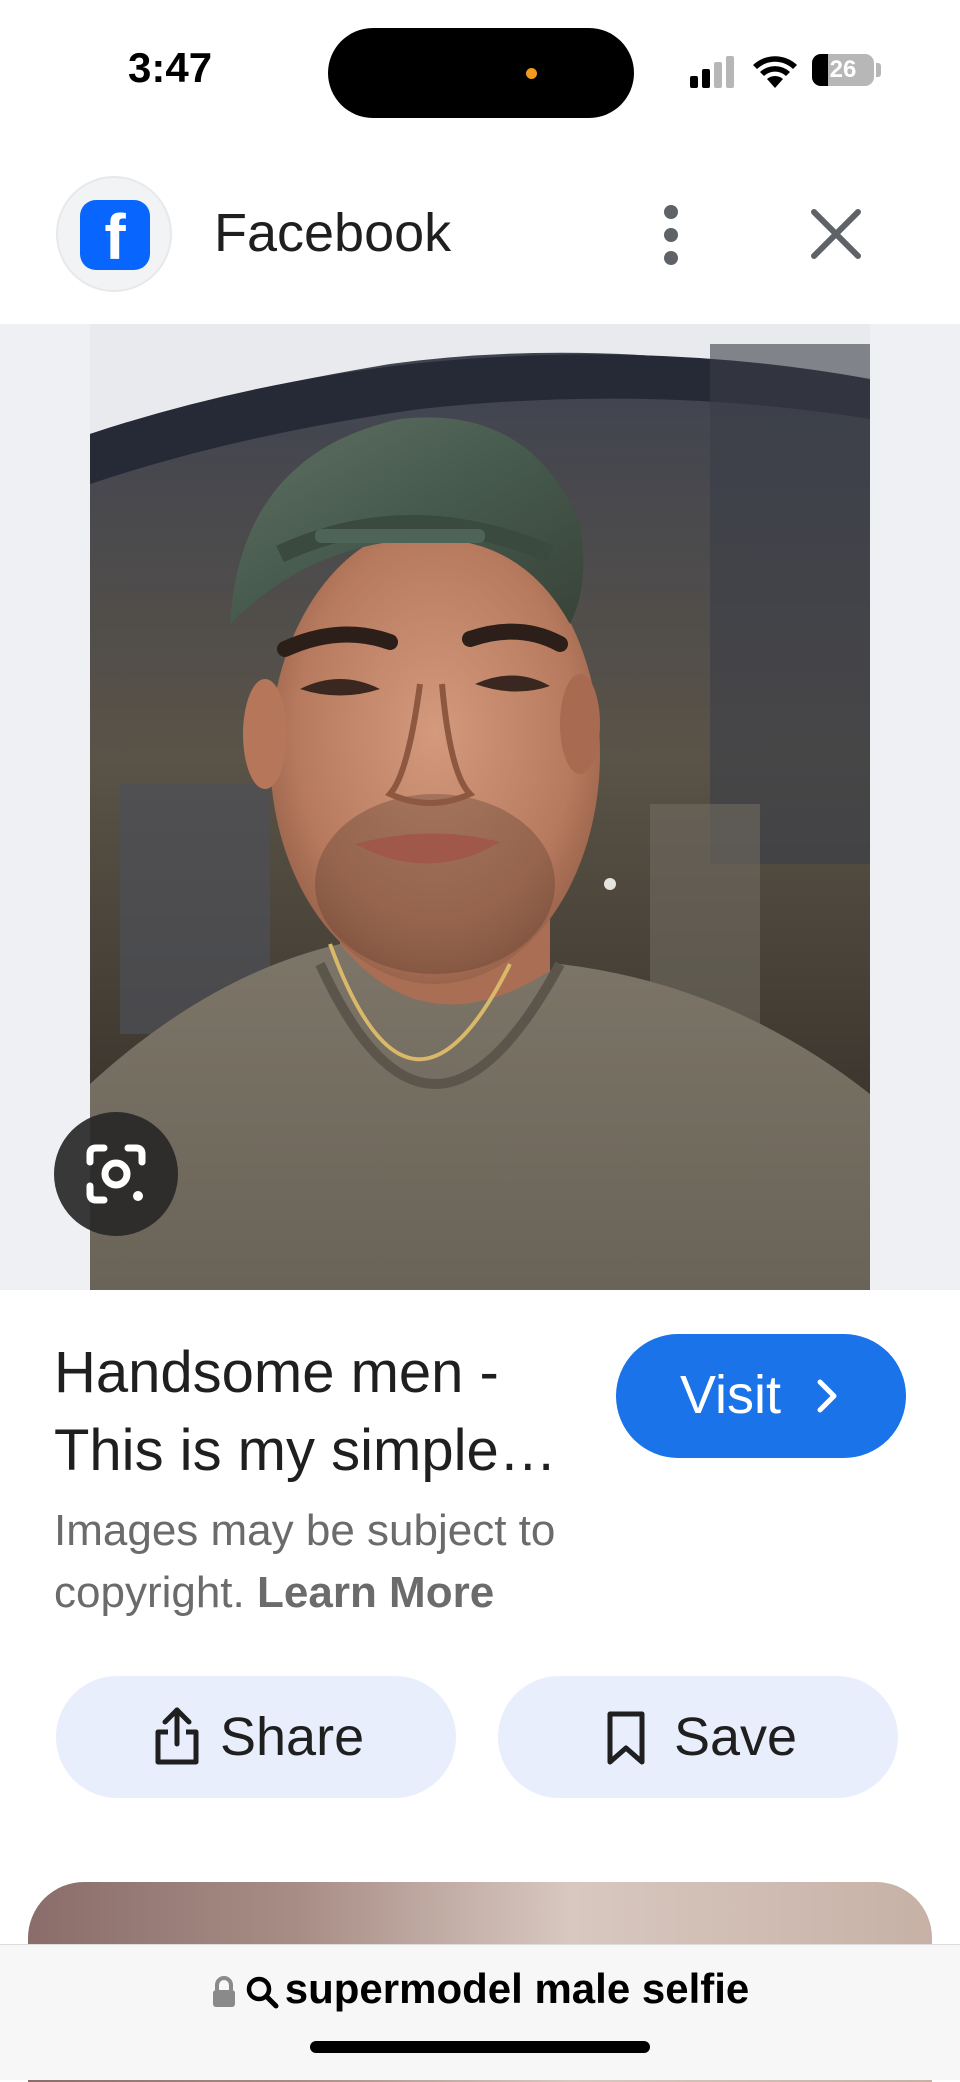 This screenshot has width=960, height=2082. I want to click on address-bar-content: supermodel male selfie, so click(480, 1989).